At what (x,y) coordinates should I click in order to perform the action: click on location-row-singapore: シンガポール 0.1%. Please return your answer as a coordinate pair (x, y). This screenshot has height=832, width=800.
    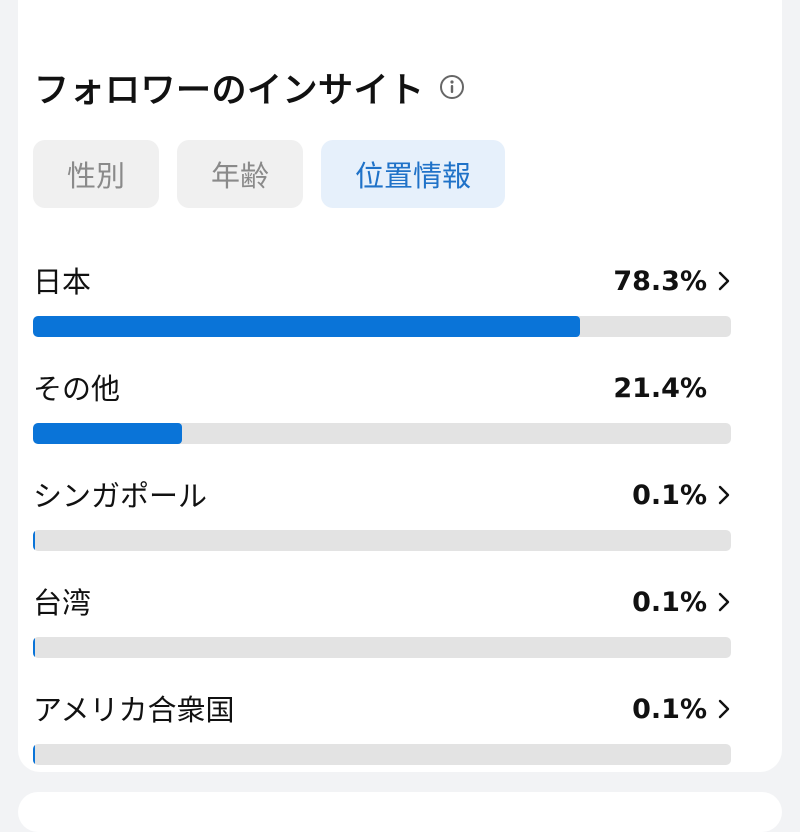
    Looking at the image, I should click on (382, 529).